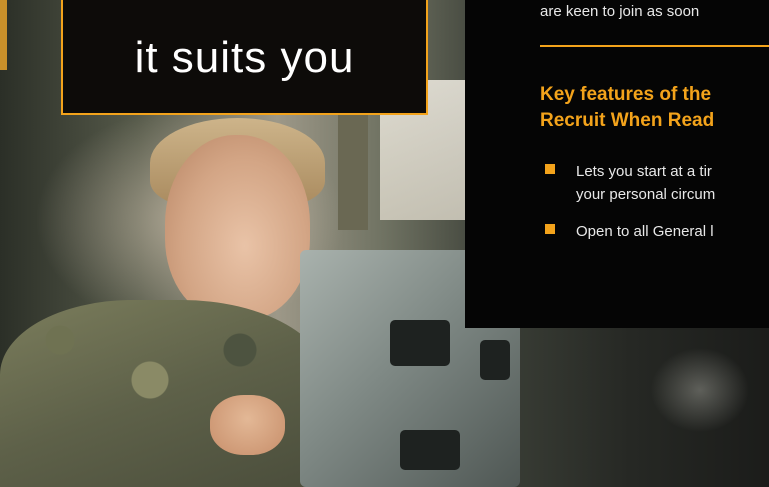  What do you see at coordinates (627, 108) in the screenshot?
I see `features-heading: Key features of the Recruit When Read` at bounding box center [627, 108].